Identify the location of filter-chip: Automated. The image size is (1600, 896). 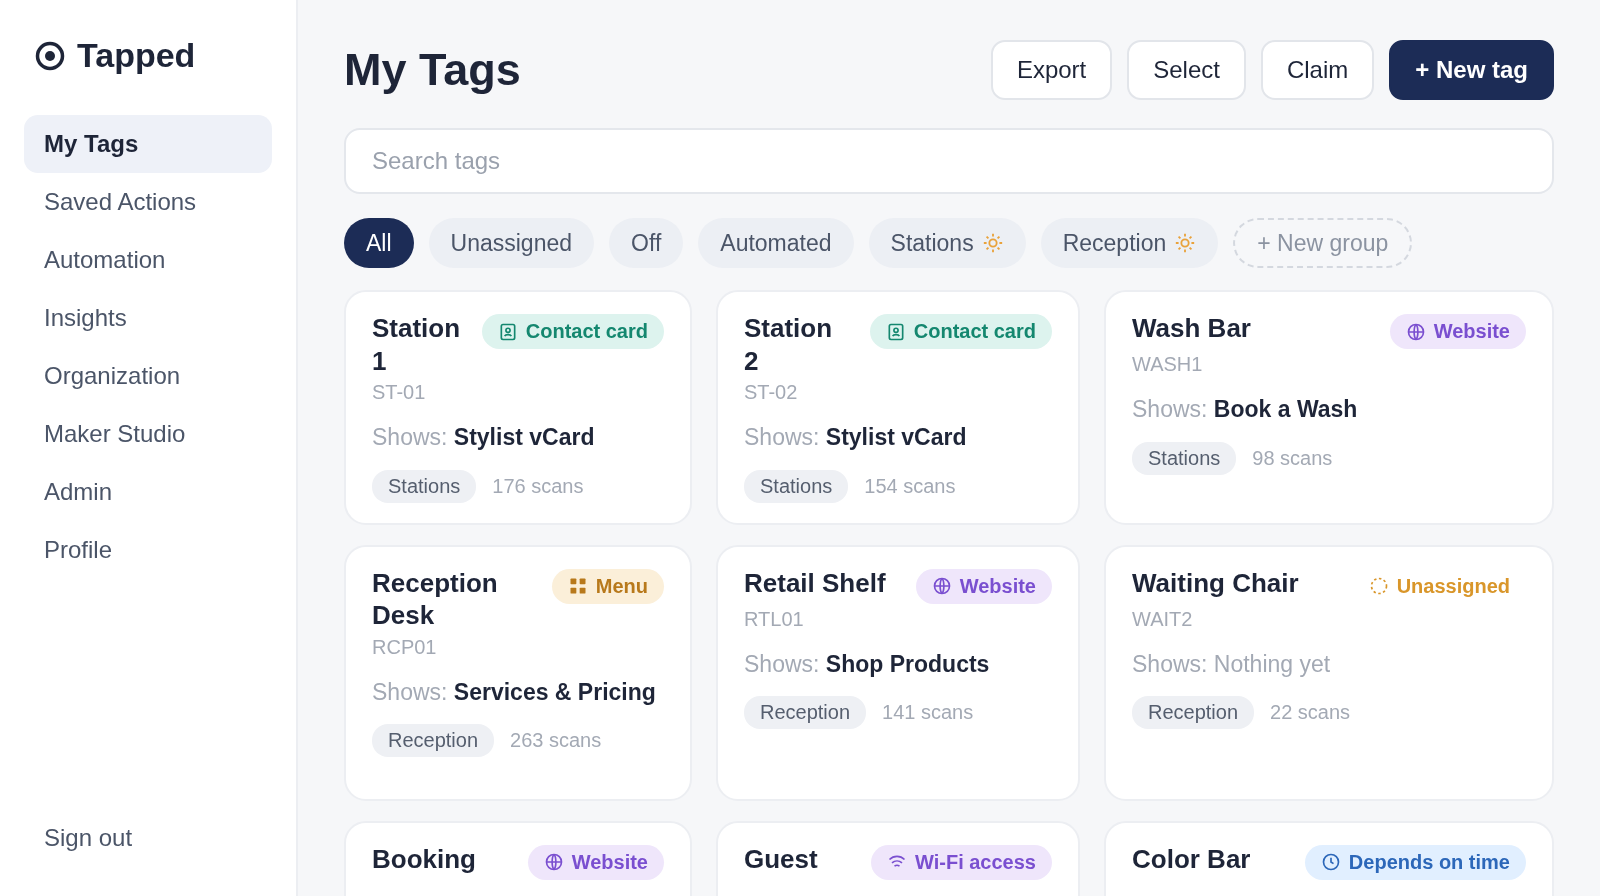
(776, 243).